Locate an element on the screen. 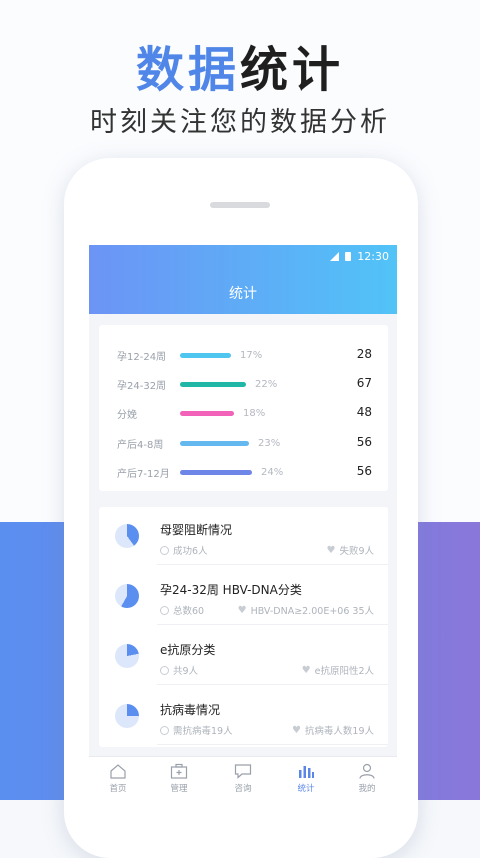 The image size is (480, 858). tab-chat: 咨询 is located at coordinates (243, 778).